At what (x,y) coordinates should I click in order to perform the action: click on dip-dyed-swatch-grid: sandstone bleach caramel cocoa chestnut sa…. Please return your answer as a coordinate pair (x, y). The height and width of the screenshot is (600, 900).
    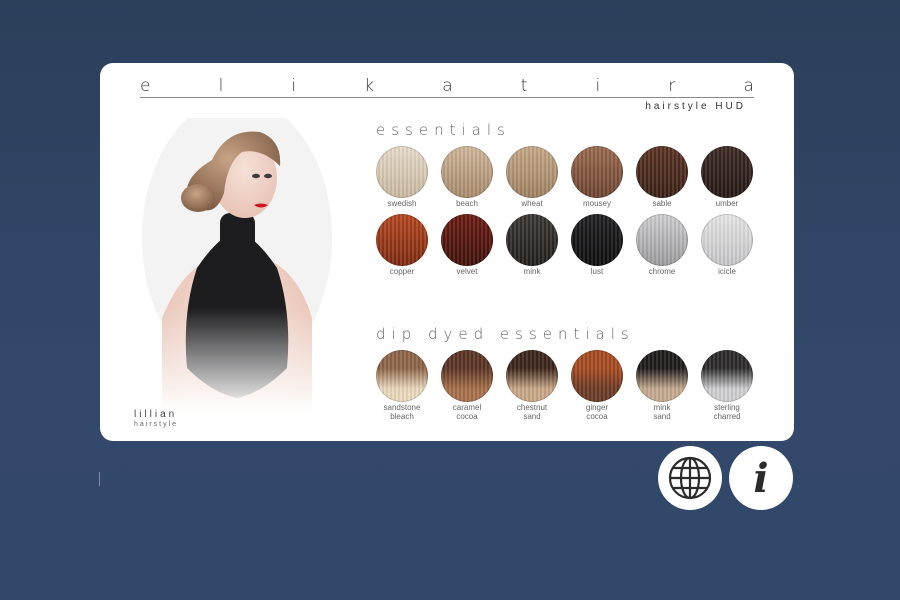
    Looking at the image, I should click on (576, 385).